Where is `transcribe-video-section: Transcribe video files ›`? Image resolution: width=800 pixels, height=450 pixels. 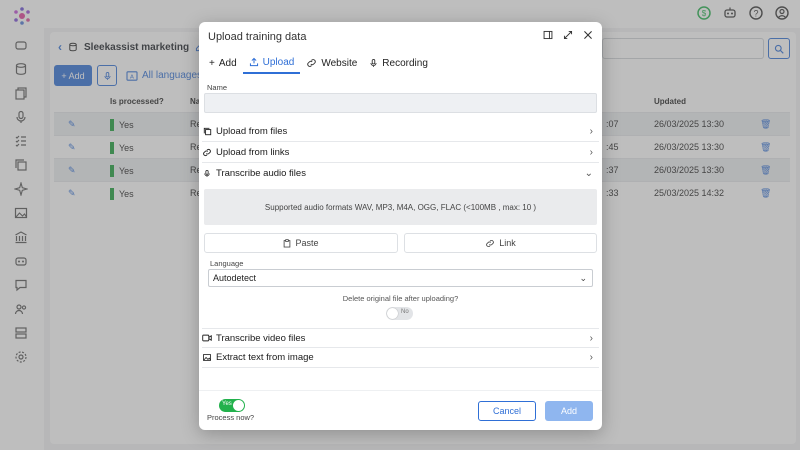 transcribe-video-section: Transcribe video files › is located at coordinates (400, 338).